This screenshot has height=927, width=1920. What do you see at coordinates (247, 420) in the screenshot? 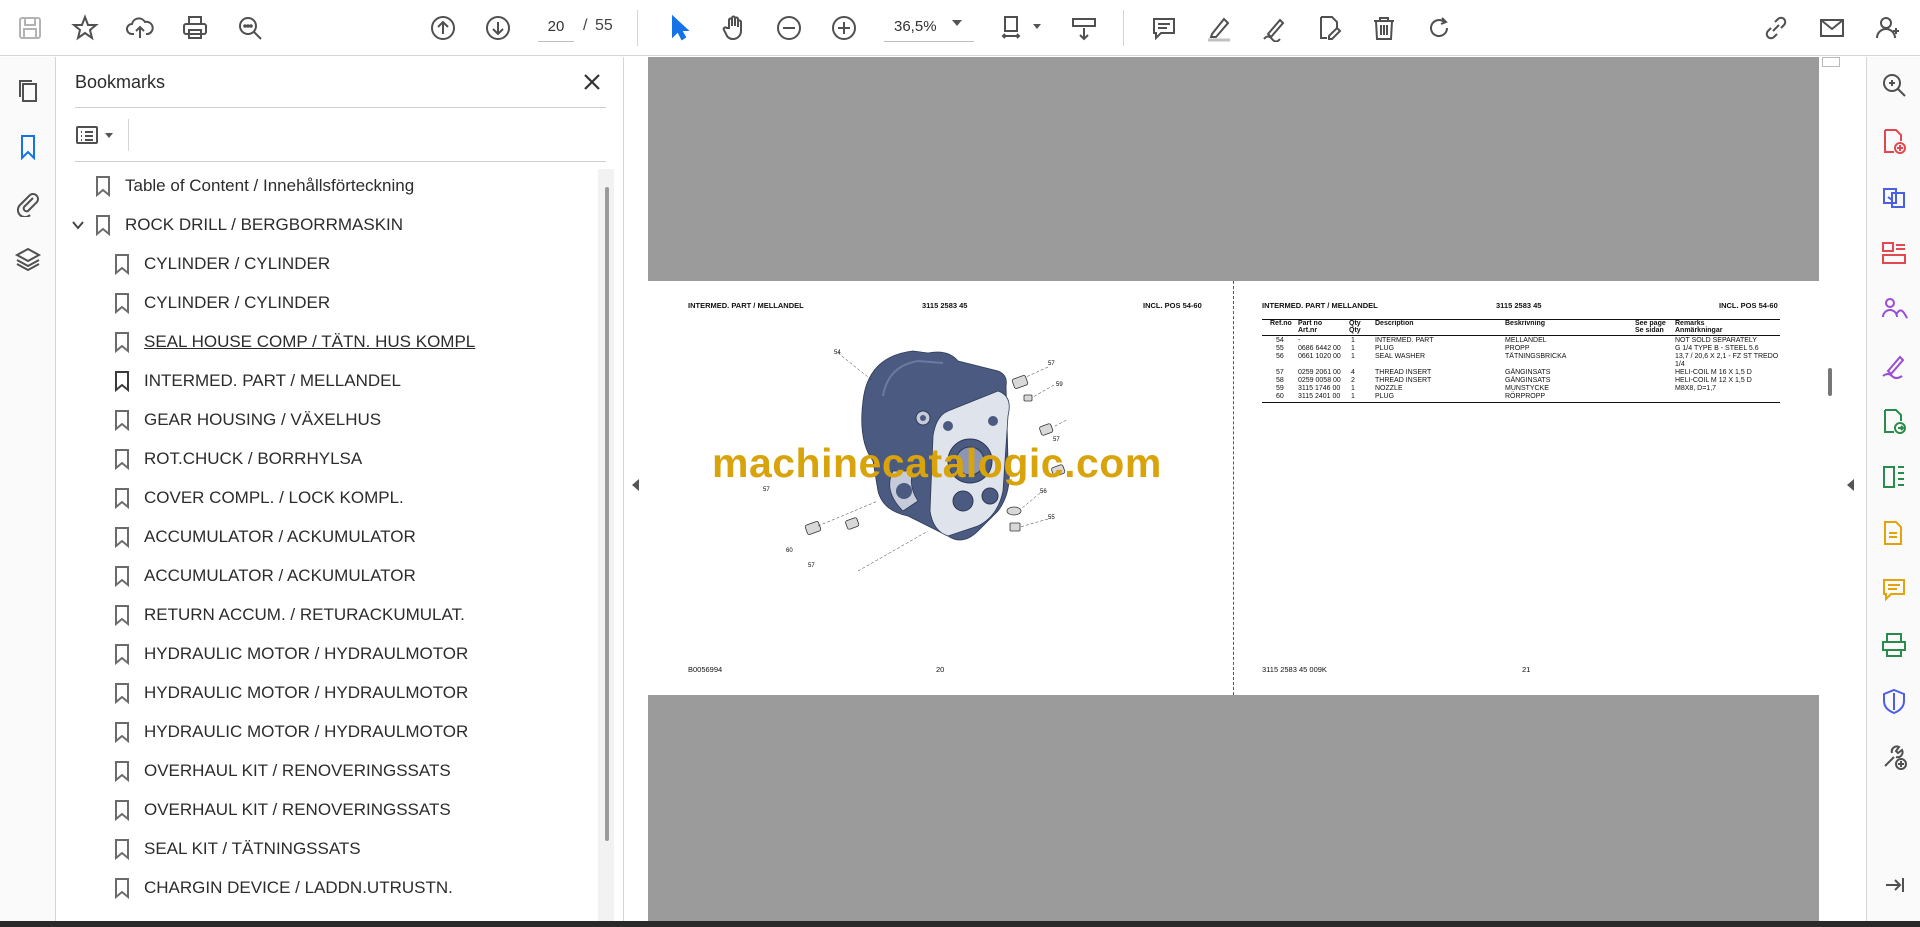
I see `bookmark-item: GEAR HOUSING / VÄXELHUS` at bounding box center [247, 420].